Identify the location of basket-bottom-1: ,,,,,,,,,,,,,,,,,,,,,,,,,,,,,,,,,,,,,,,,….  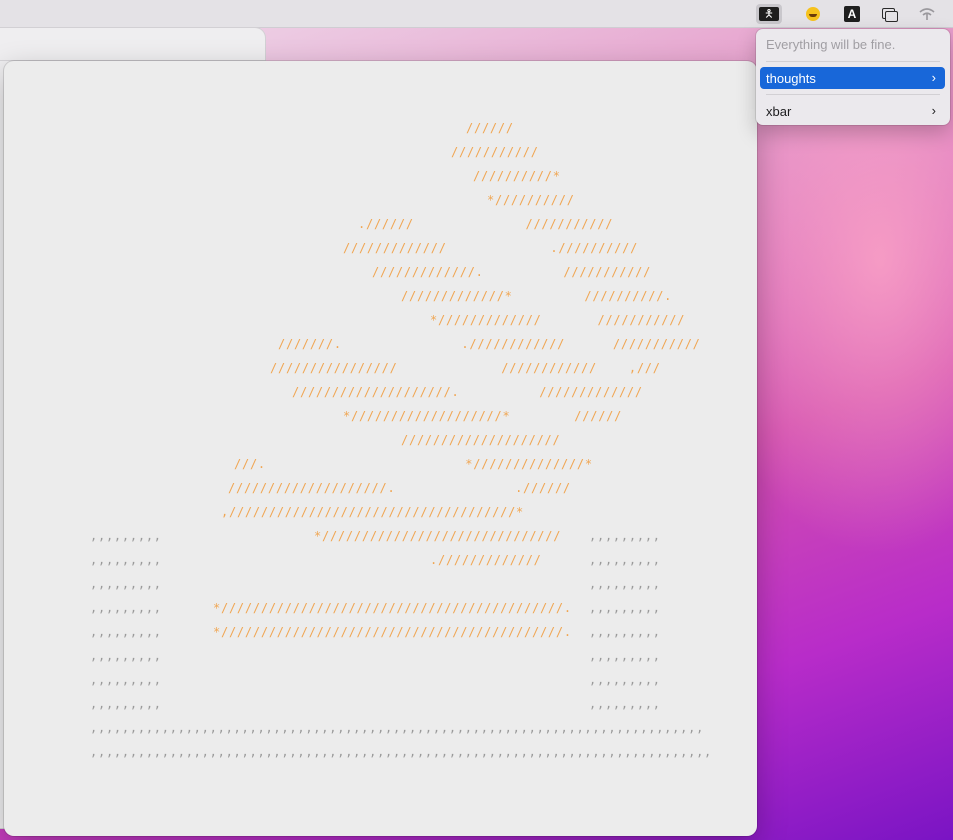
(397, 728).